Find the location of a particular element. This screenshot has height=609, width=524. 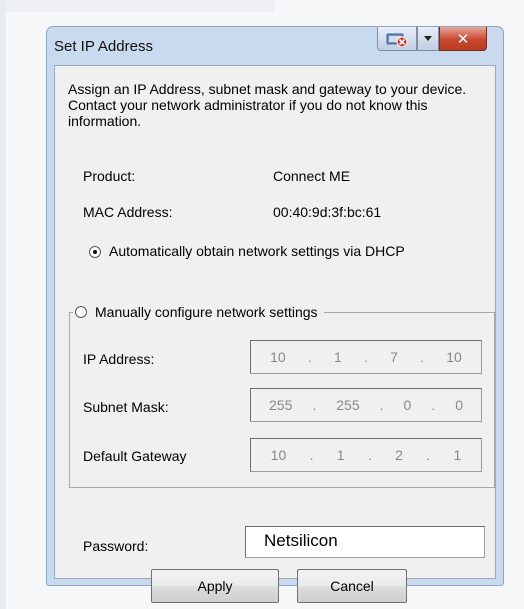

product-label: Product: is located at coordinates (109, 176).